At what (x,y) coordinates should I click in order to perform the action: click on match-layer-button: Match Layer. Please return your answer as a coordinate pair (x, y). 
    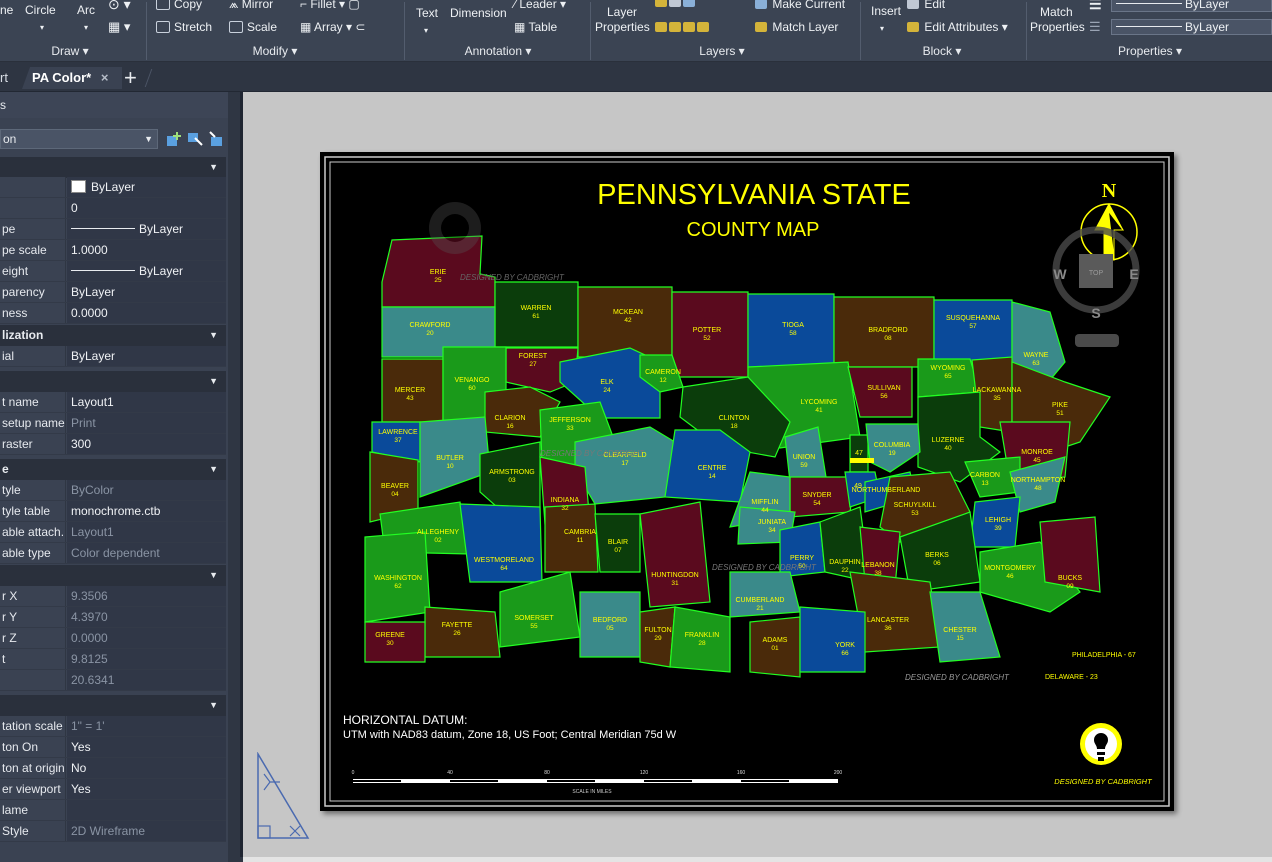
    Looking at the image, I should click on (796, 27).